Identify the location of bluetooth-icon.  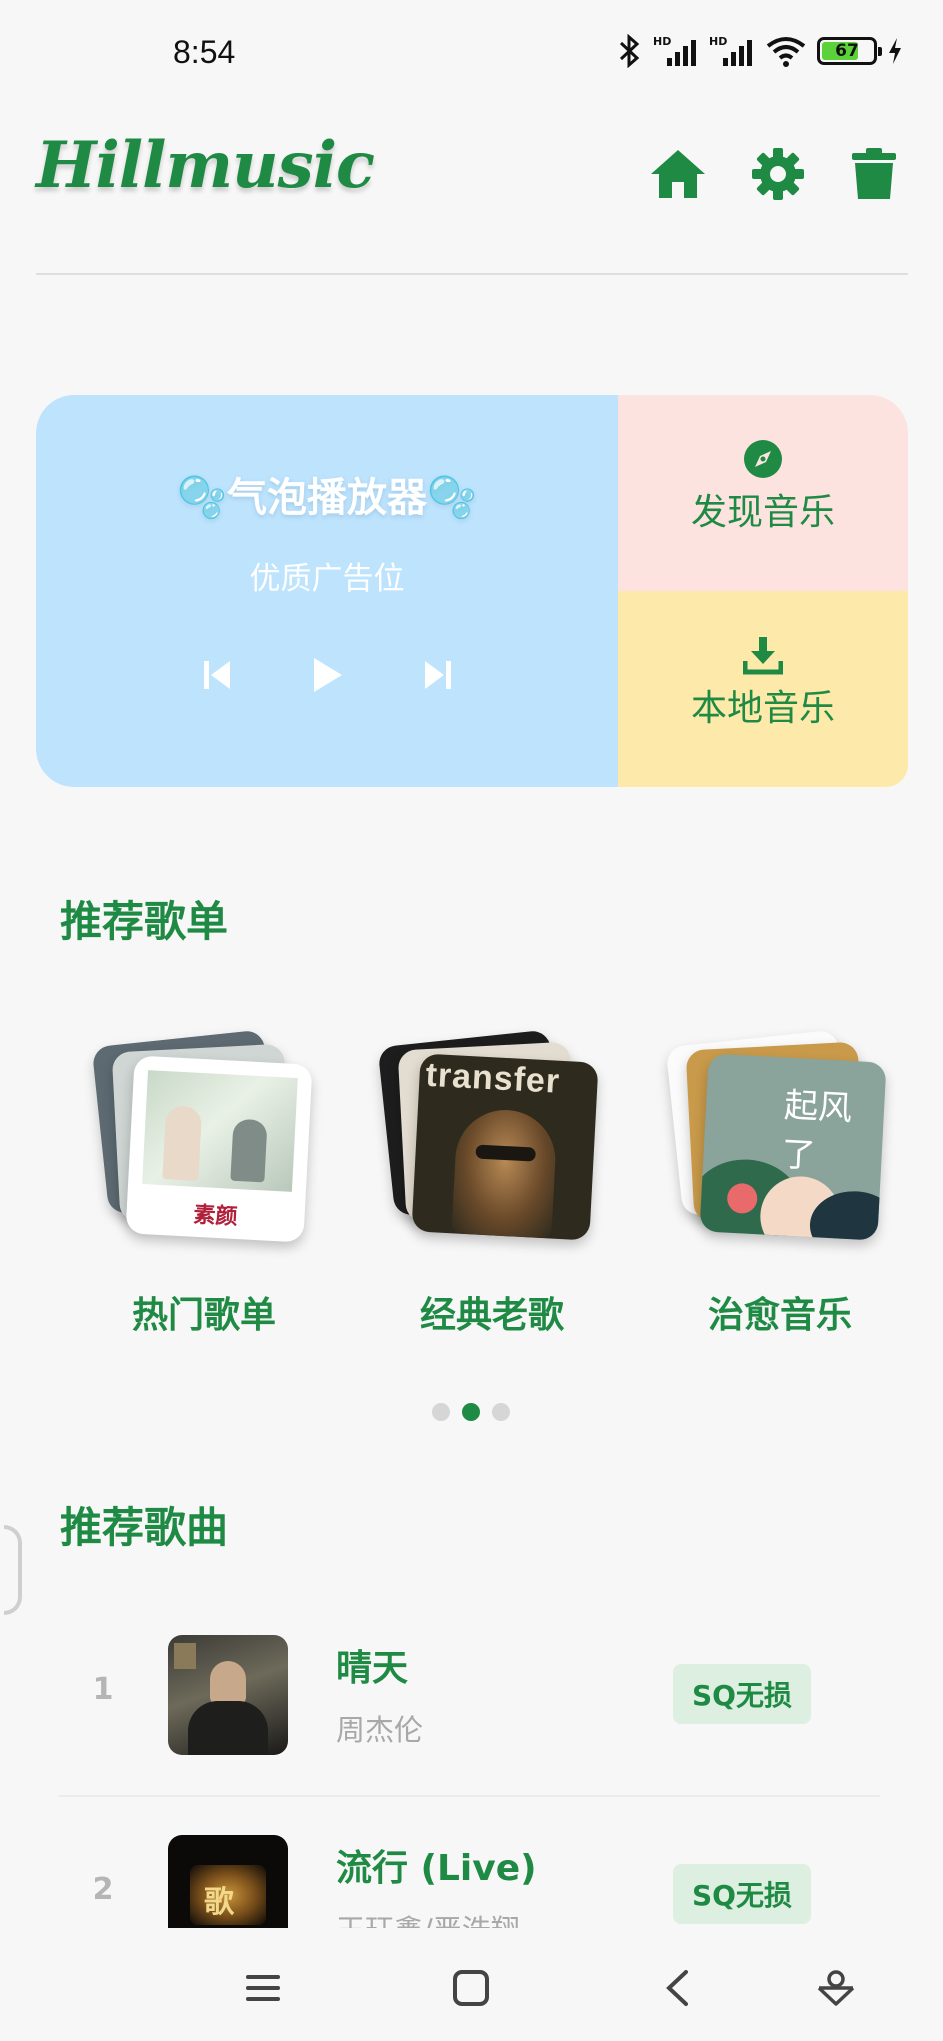
(629, 51).